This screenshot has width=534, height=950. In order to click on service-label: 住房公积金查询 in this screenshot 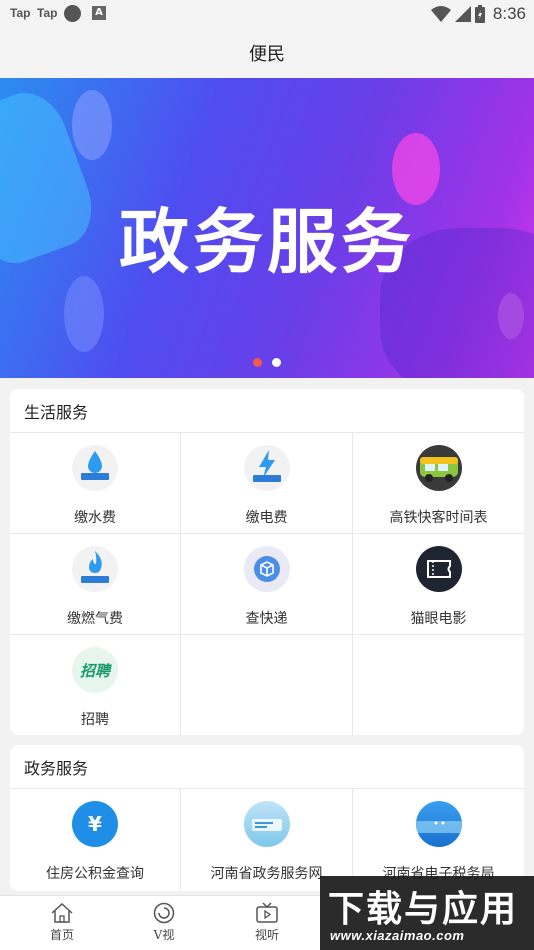, I will do `click(95, 874)`.